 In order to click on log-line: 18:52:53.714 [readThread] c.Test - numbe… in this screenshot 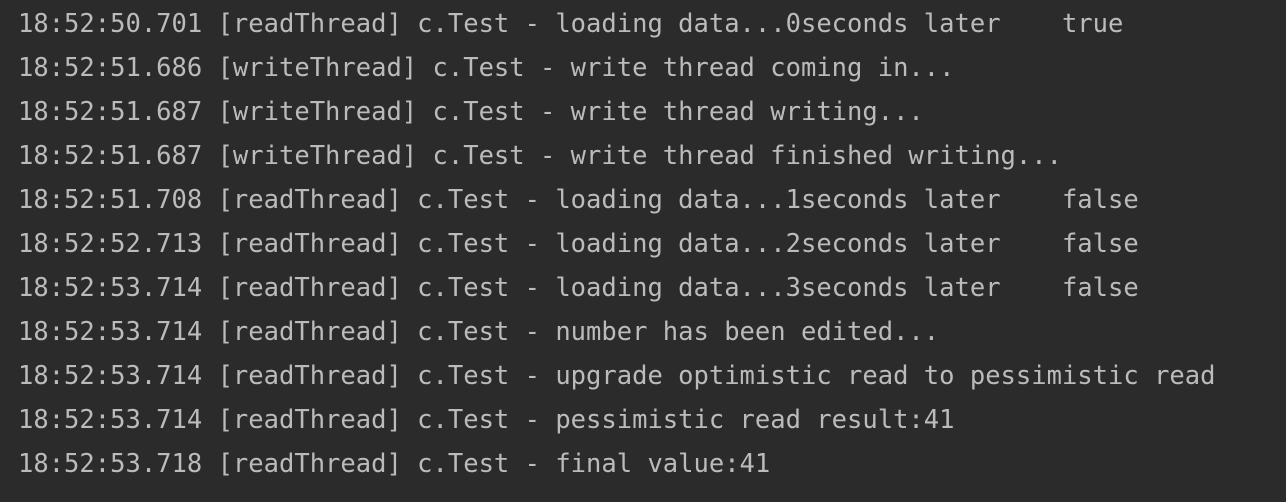, I will do `click(479, 332)`.